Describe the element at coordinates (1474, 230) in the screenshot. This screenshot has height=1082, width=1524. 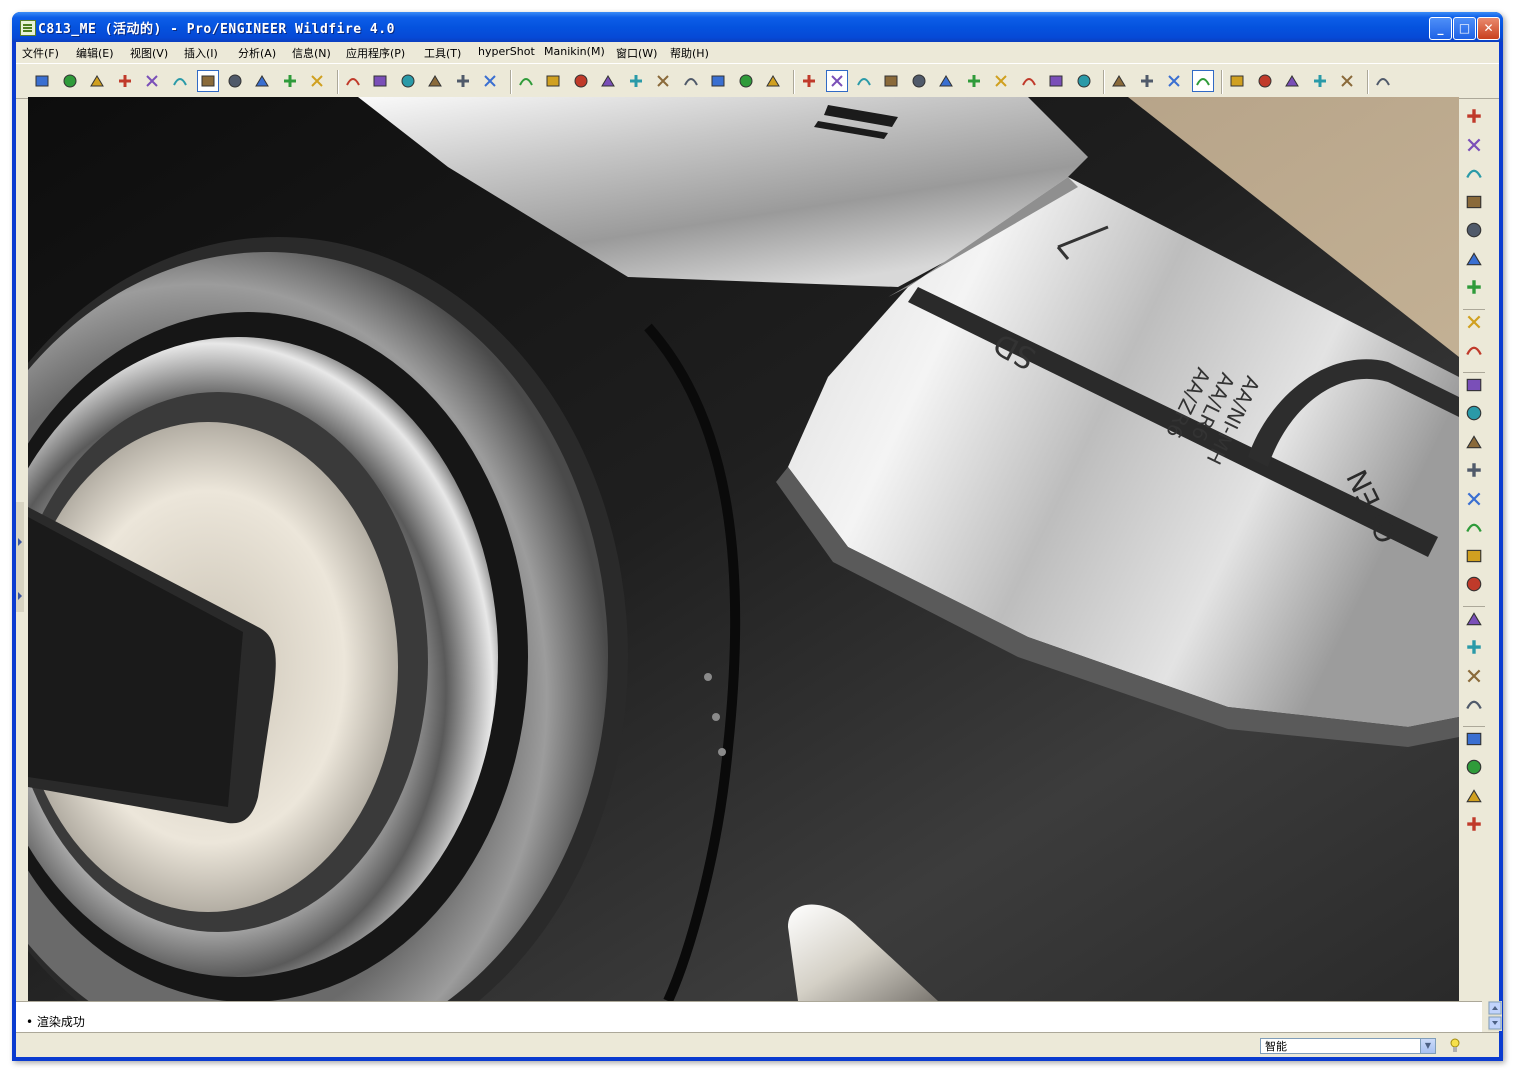
I see `datum-point-icon` at that location.